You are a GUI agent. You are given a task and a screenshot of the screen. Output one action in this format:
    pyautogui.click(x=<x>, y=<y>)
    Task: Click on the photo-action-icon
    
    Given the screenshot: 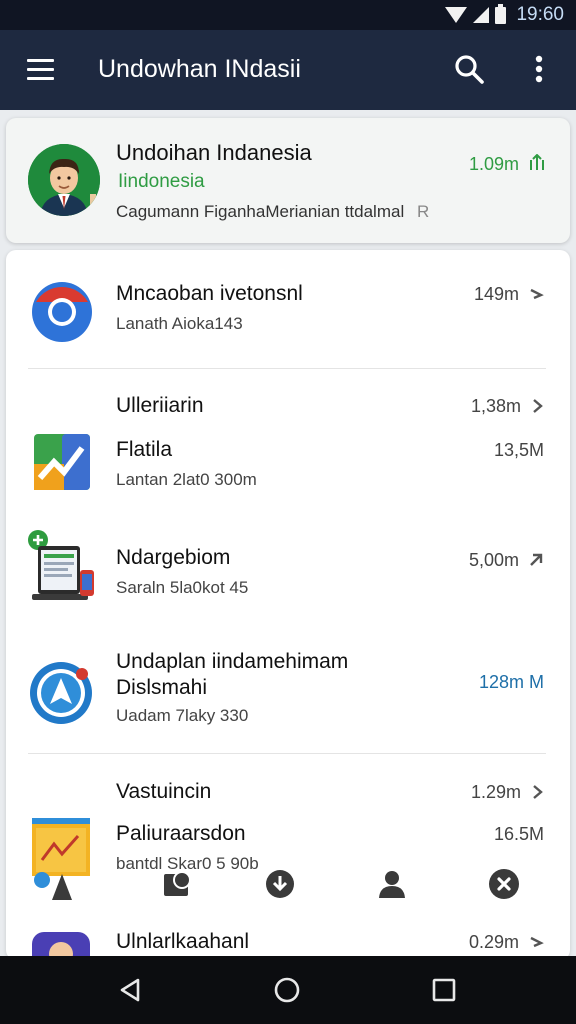 What is the action you would take?
    pyautogui.click(x=178, y=884)
    